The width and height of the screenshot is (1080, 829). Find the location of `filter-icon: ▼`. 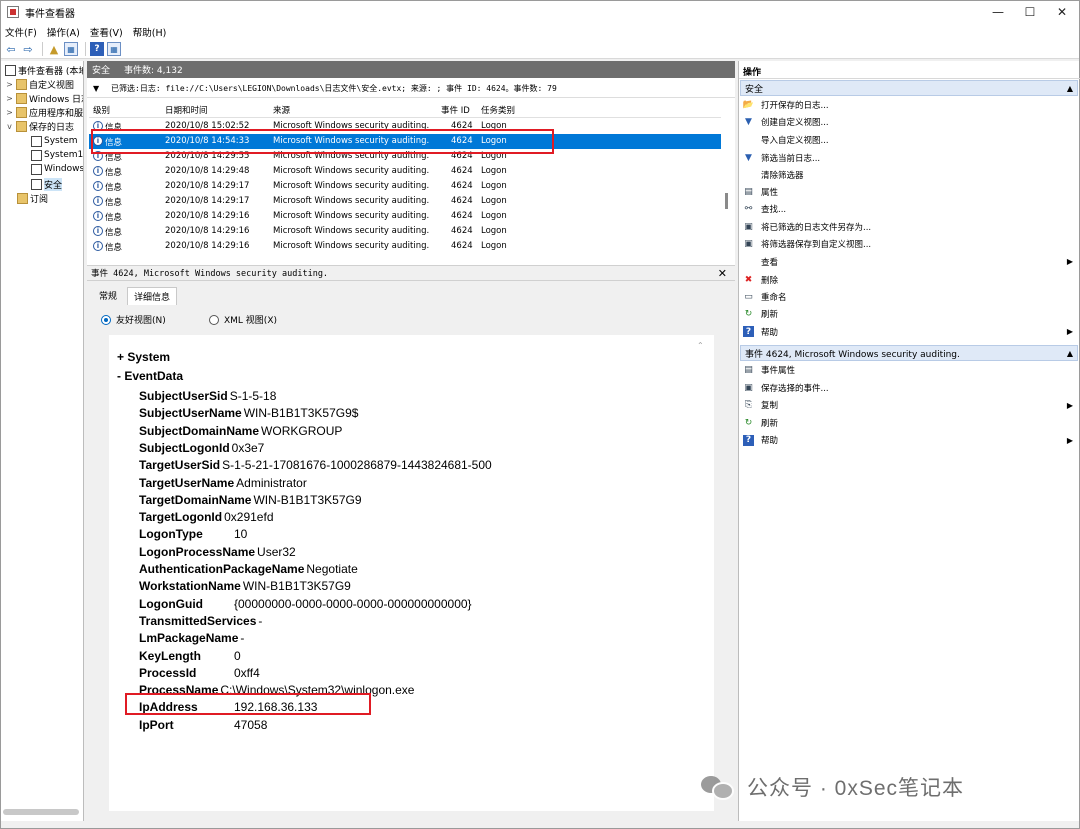

filter-icon: ▼ is located at coordinates (748, 157).